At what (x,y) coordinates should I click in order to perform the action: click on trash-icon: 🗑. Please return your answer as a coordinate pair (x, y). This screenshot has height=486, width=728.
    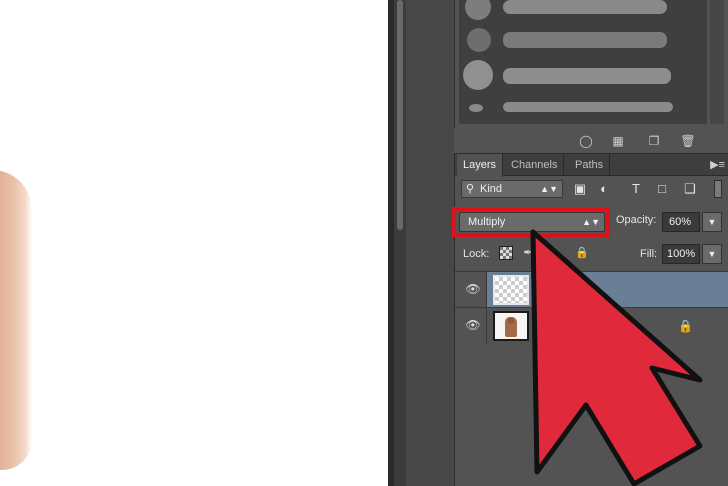
    Looking at the image, I should click on (688, 141).